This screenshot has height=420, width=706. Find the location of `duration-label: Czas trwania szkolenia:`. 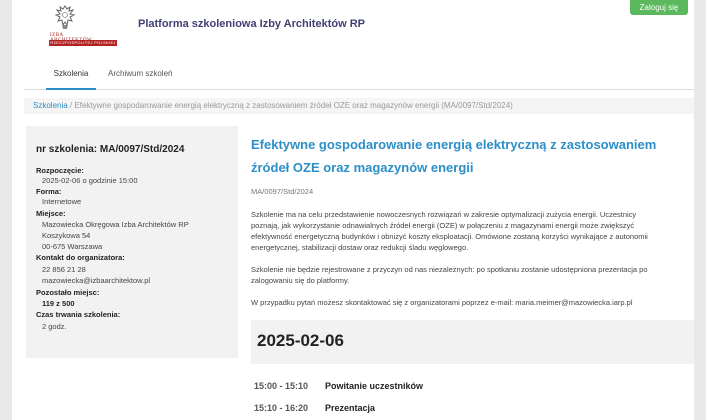

duration-label: Czas trwania szkolenia: is located at coordinates (78, 314).